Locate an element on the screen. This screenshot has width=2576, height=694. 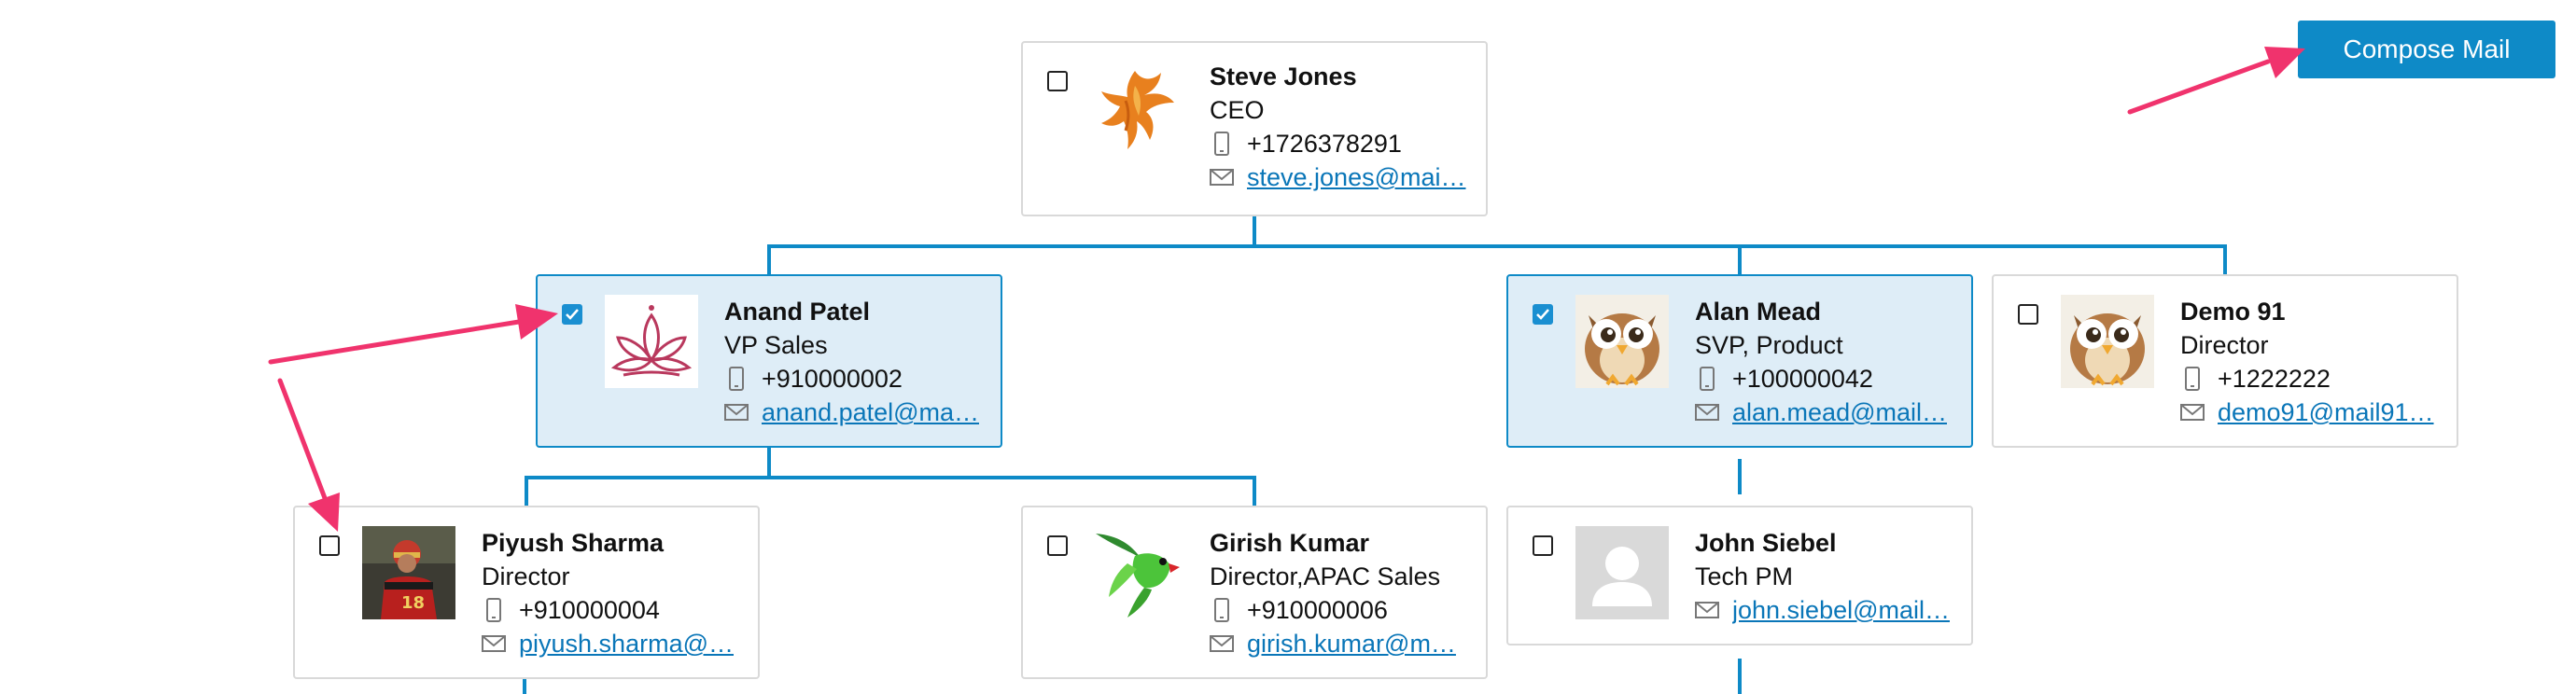
cricketer-photo-icon: 18 is located at coordinates (408, 572).